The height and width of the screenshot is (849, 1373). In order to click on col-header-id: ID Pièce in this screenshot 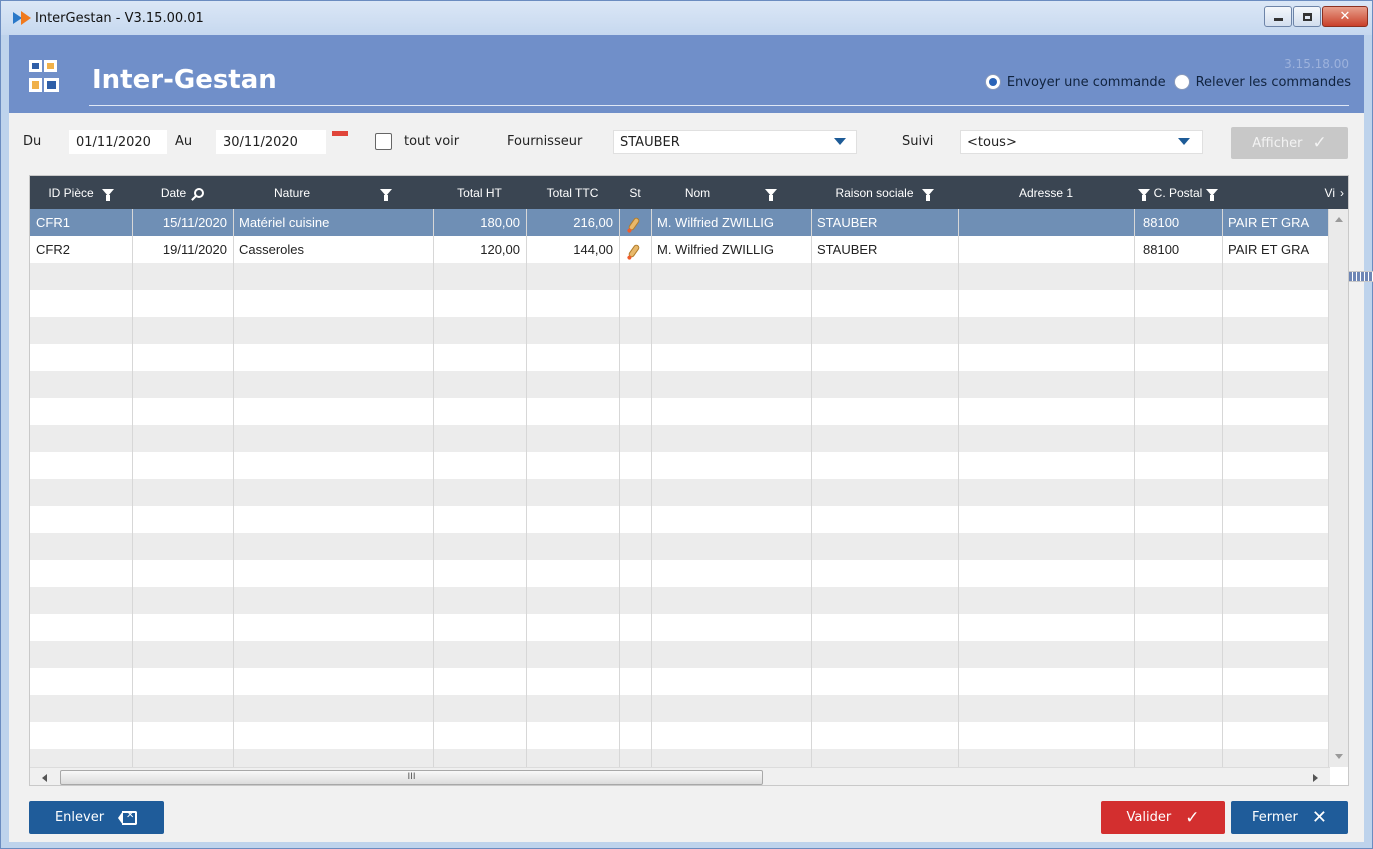, I will do `click(81, 192)`.